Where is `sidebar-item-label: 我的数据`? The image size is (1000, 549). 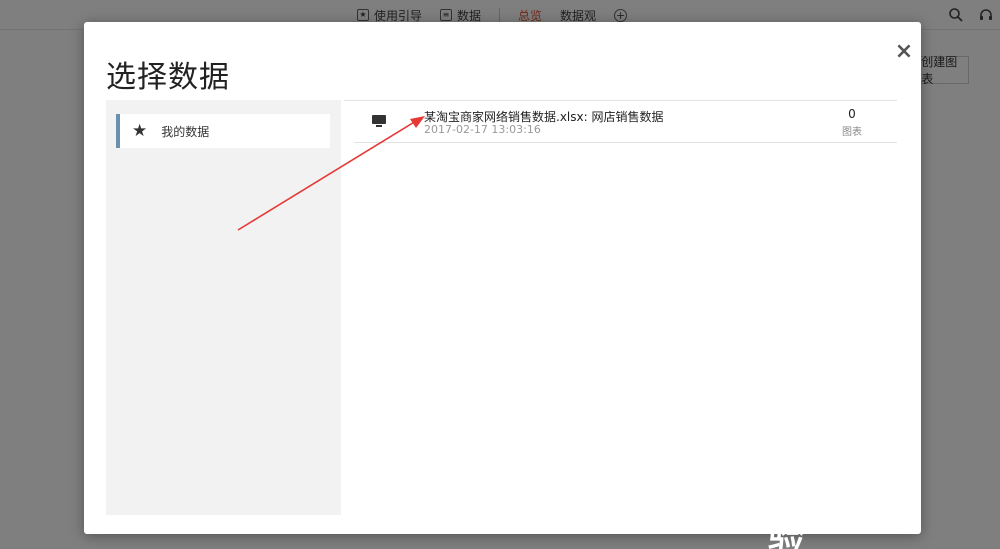
sidebar-item-label: 我的数据 is located at coordinates (185, 131).